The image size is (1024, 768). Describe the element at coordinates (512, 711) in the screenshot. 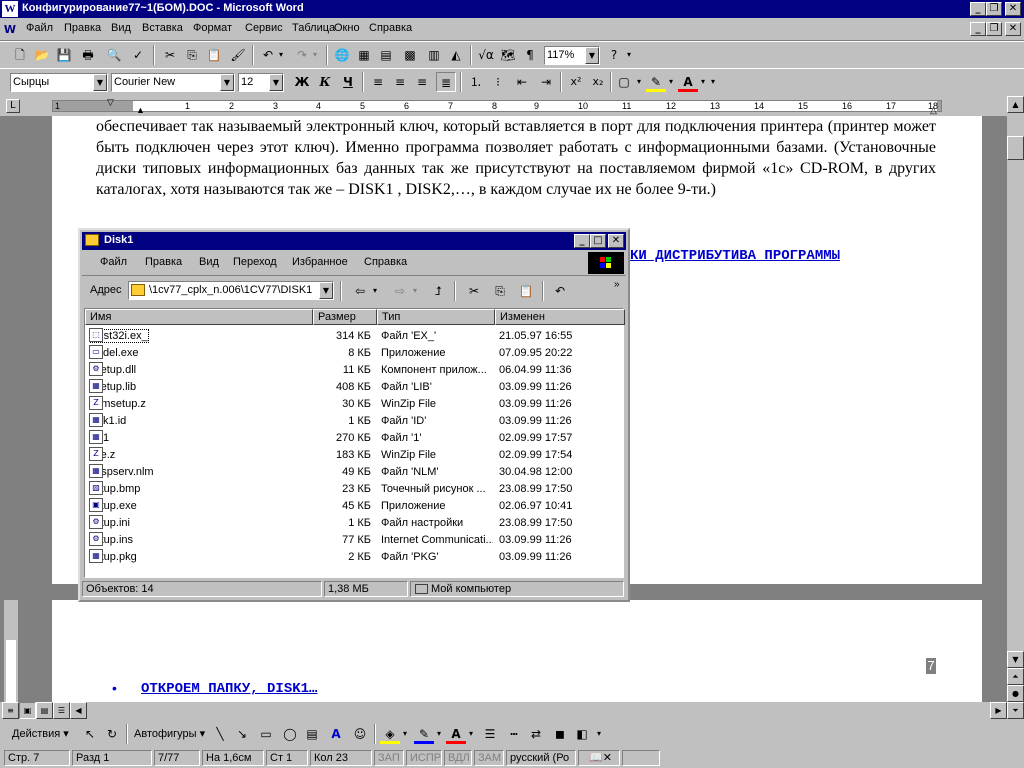

I see `horizontal-scrollbar: ≡ ▣ ▤ ☰ ◀ ▶ ⏷` at that location.